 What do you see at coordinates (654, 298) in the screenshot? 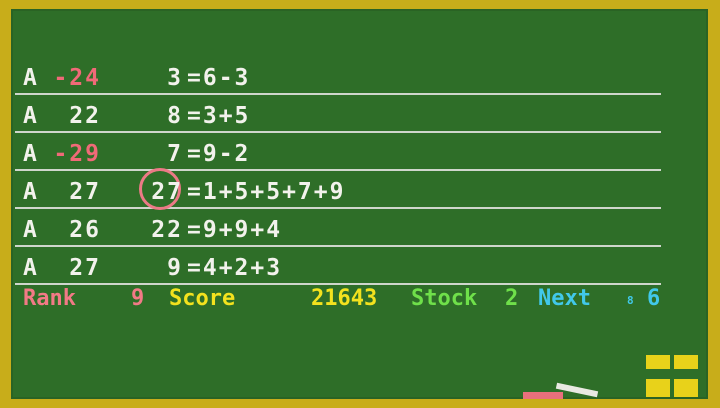
I see `next-value: 6` at bounding box center [654, 298].